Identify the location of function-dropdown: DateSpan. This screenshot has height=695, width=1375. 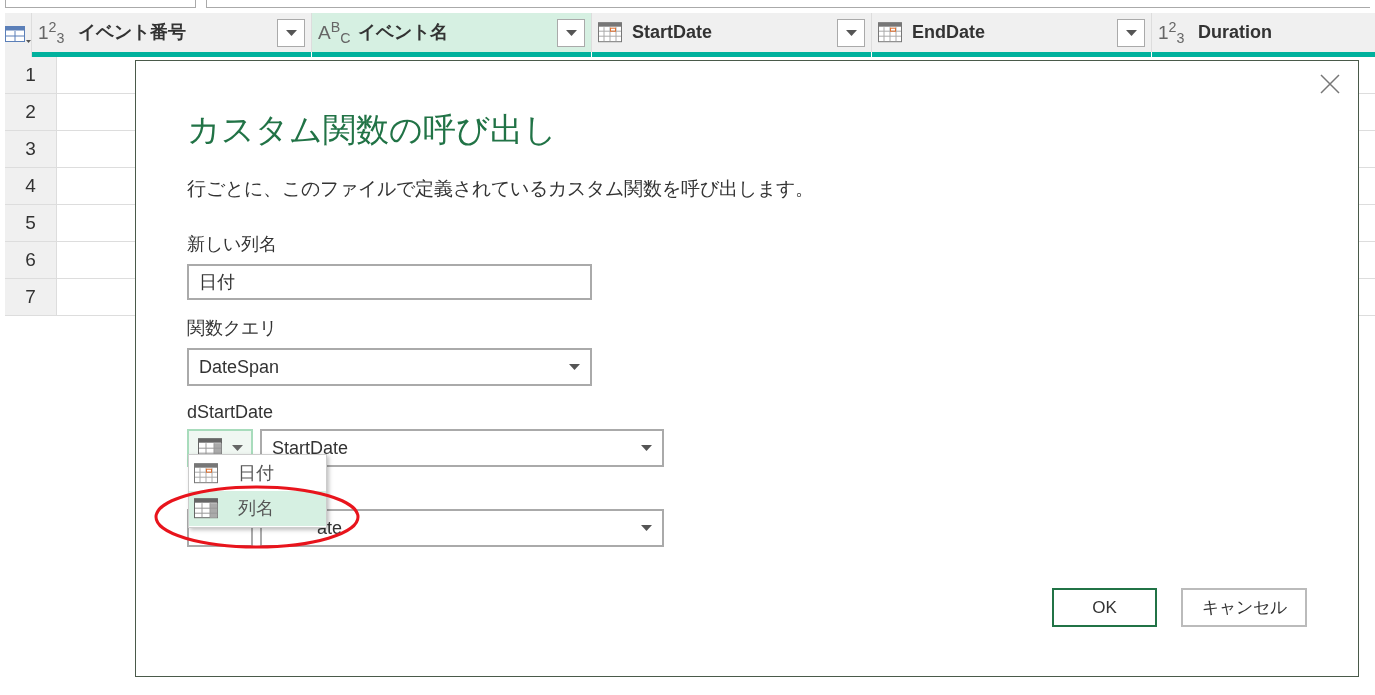
(389, 367).